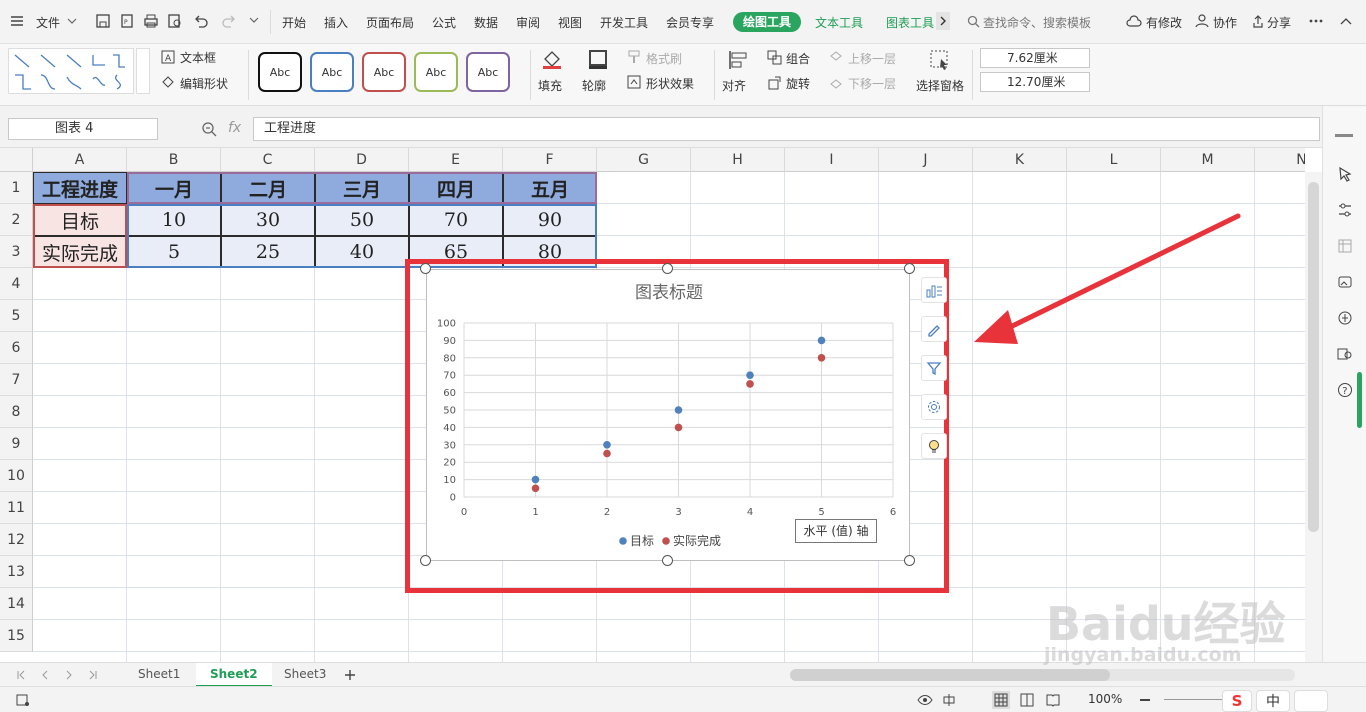 The image size is (1366, 712). What do you see at coordinates (456, 160) in the screenshot?
I see `column-header-e: E` at bounding box center [456, 160].